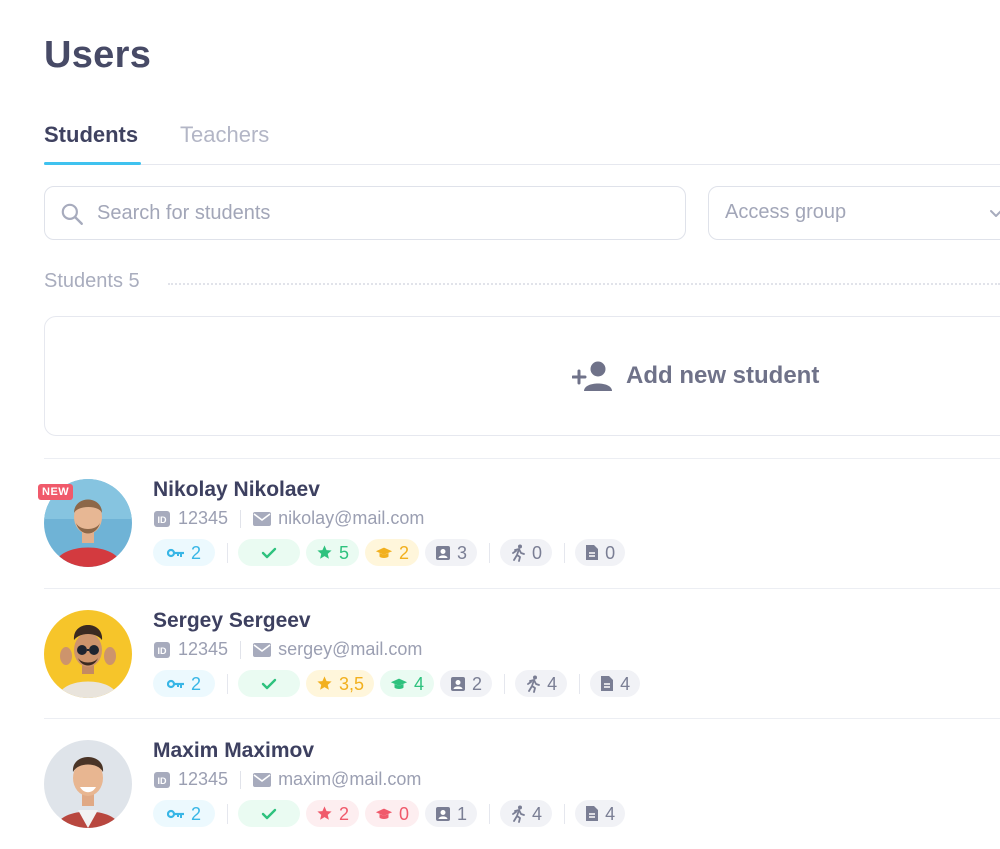 The image size is (1000, 849). What do you see at coordinates (592, 376) in the screenshot?
I see `add-user-icon` at bounding box center [592, 376].